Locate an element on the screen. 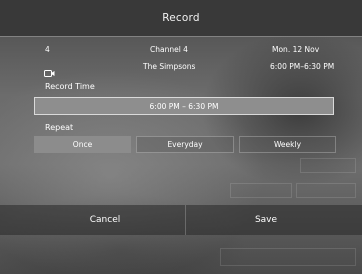  repeat-option-label: Once is located at coordinates (82, 144).